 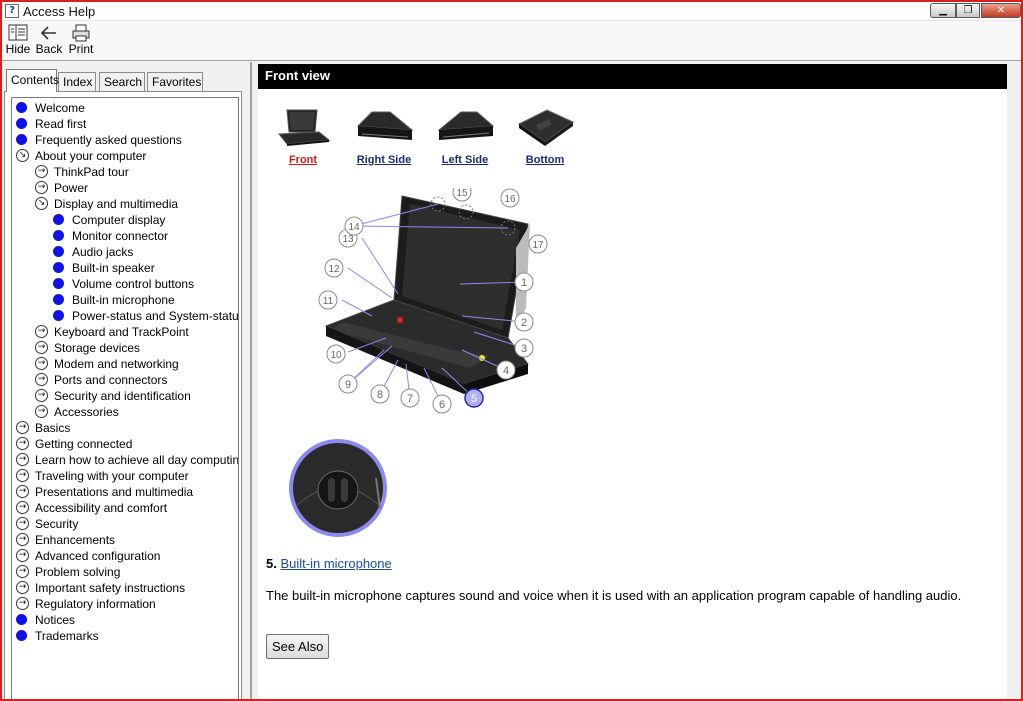 I want to click on title-bar: ? Access Help ▁ ❐ ✕, so click(x=511, y=11).